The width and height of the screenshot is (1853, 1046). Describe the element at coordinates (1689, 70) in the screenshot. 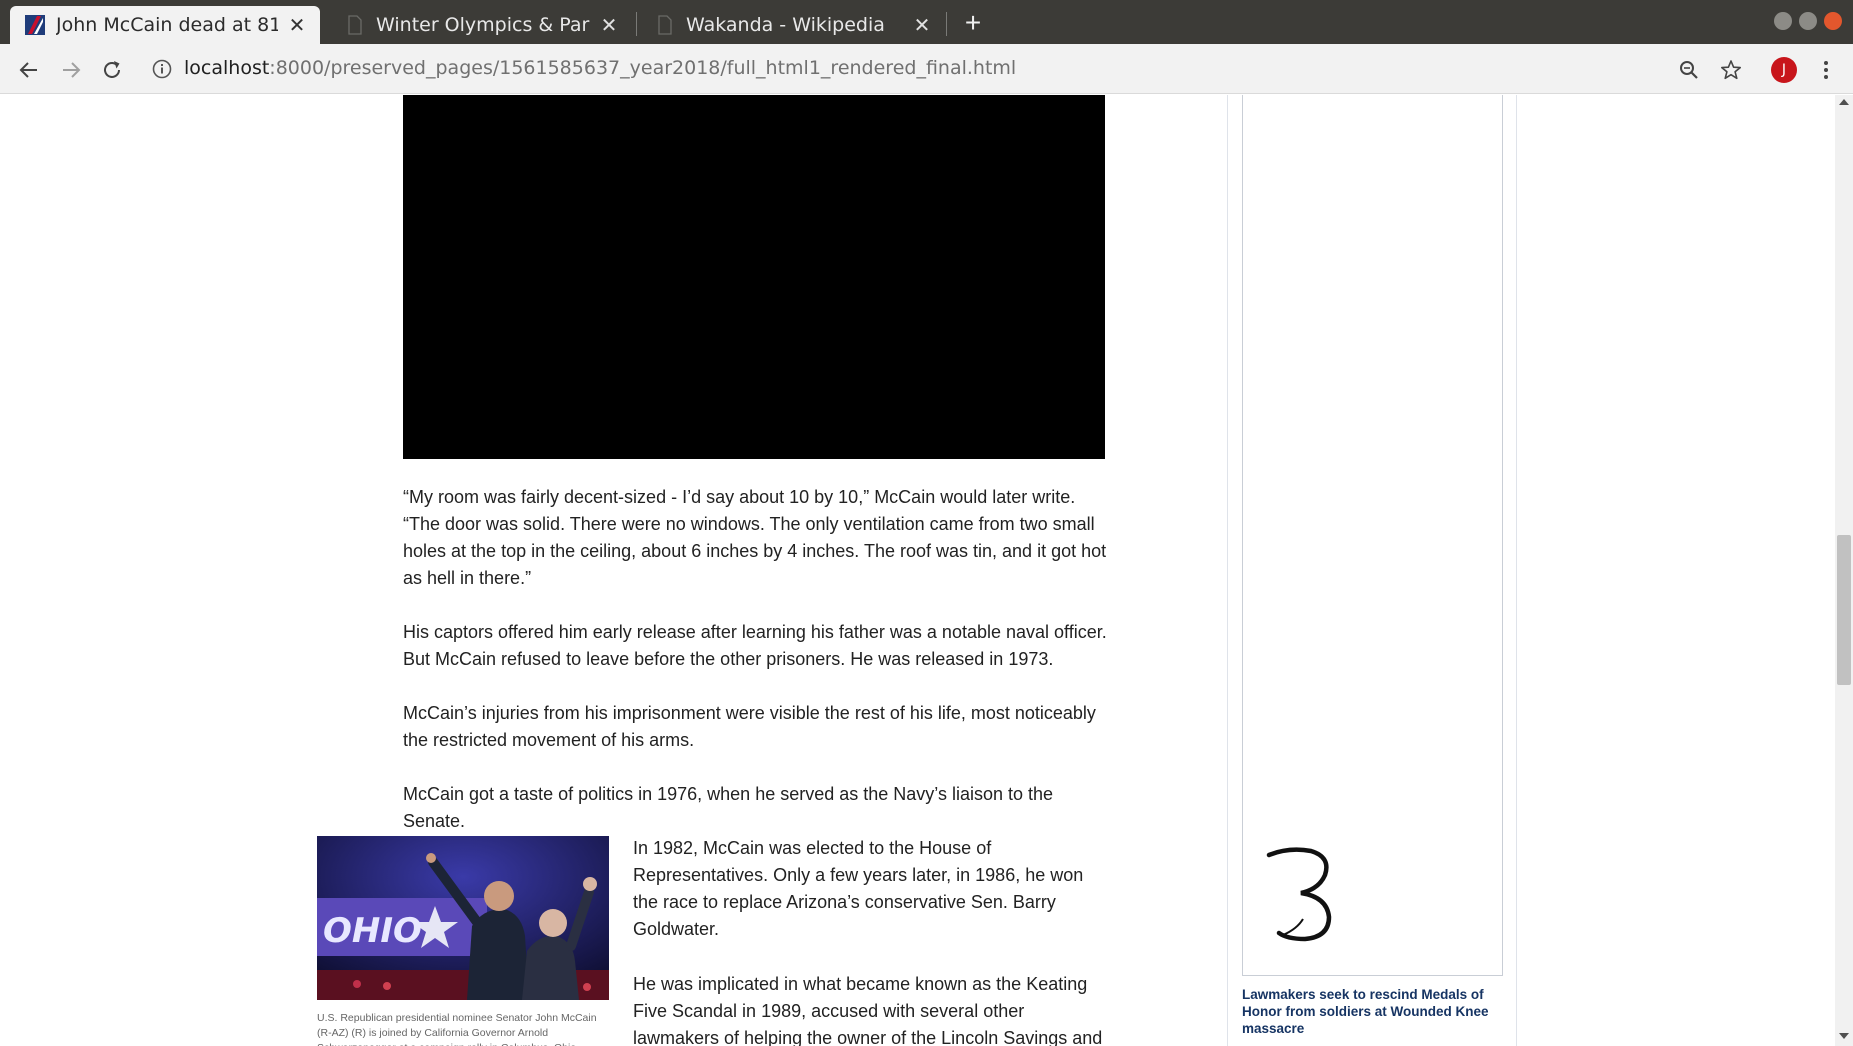

I see `zoom-icon` at that location.